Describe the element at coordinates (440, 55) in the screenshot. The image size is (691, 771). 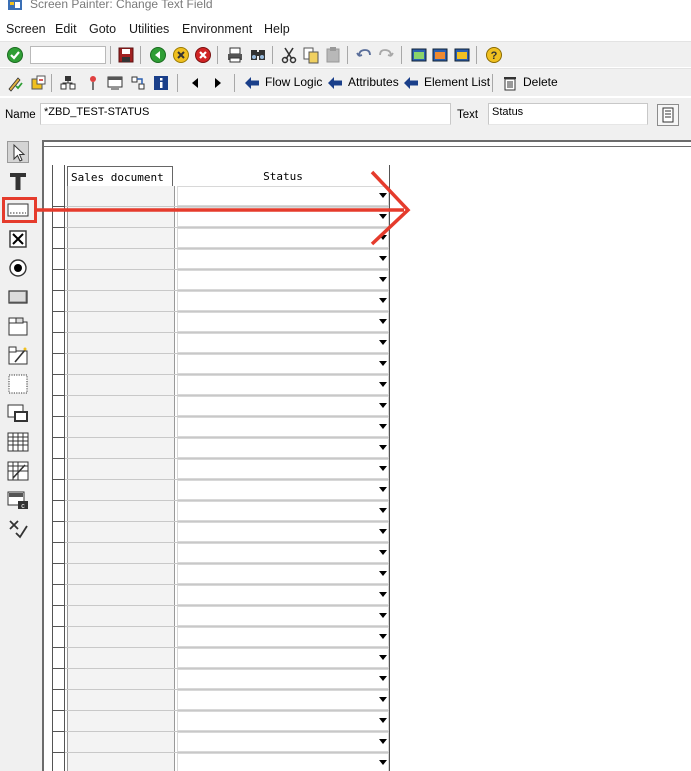
I see `layout-icon` at that location.